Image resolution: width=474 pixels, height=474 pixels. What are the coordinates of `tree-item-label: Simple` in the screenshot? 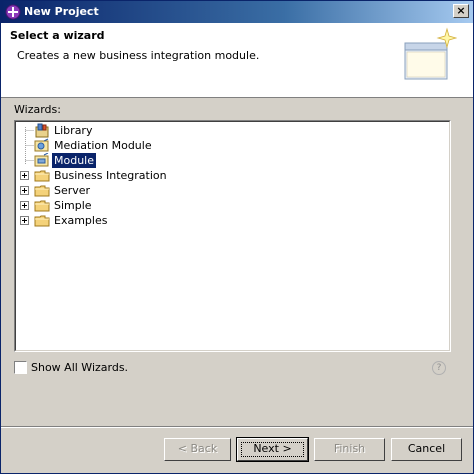 It's located at (73, 205).